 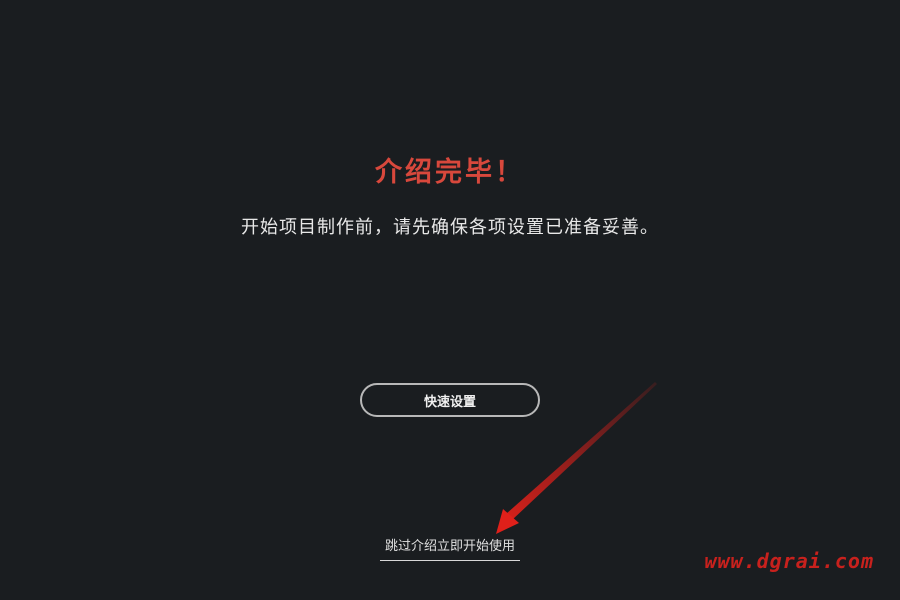 What do you see at coordinates (789, 561) in the screenshot?
I see `watermark-text: www.dgrai.com` at bounding box center [789, 561].